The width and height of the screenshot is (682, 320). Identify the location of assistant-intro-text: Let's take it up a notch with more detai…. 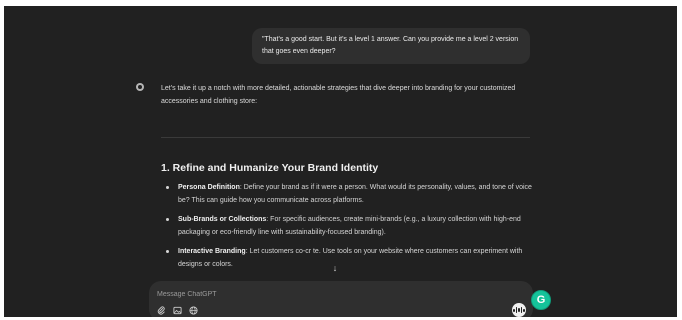
(338, 95).